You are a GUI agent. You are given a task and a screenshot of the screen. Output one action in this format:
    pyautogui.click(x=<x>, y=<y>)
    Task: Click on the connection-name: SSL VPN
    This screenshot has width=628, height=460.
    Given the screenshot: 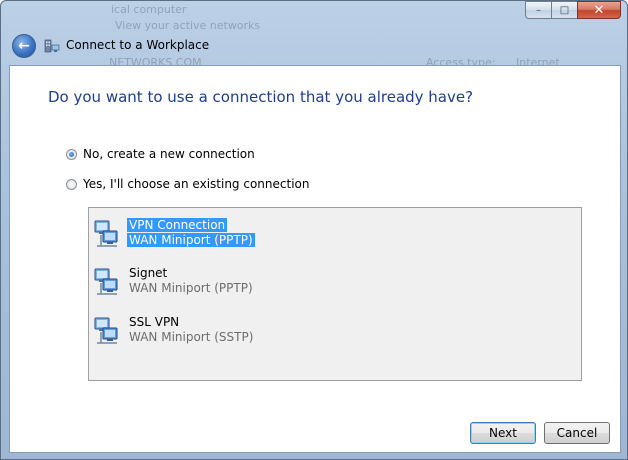 What is the action you would take?
    pyautogui.click(x=154, y=322)
    